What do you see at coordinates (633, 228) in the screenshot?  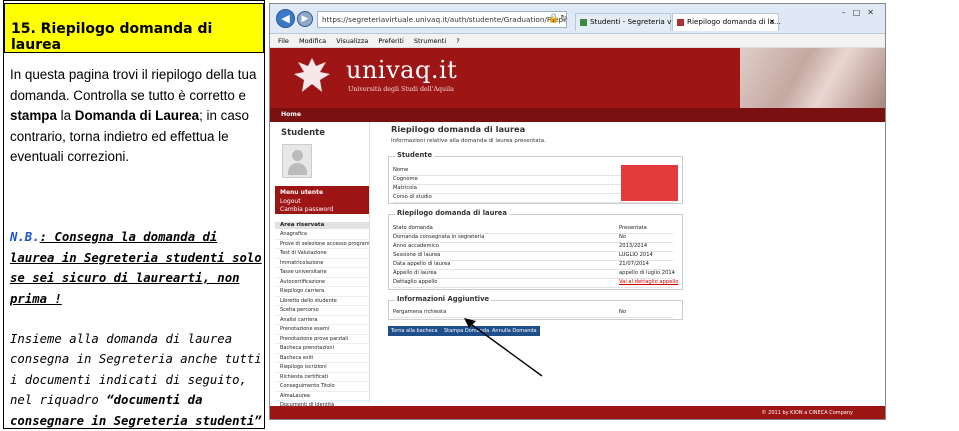 I see `row-value: Presentata` at bounding box center [633, 228].